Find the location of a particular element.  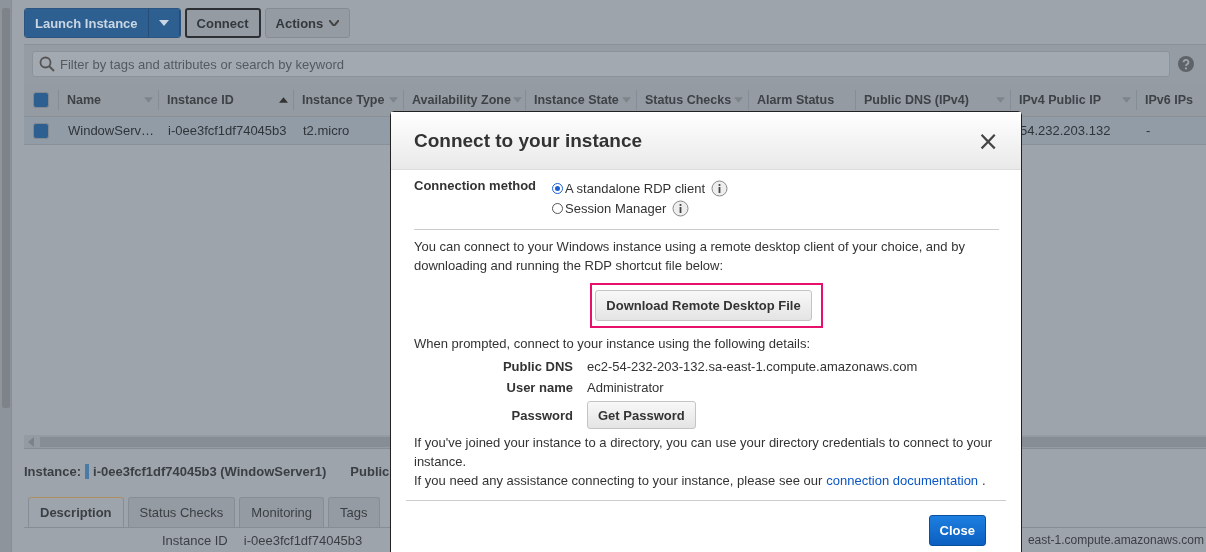

field-value: i-0ee3fcf1df74045b3 is located at coordinates (303, 540).